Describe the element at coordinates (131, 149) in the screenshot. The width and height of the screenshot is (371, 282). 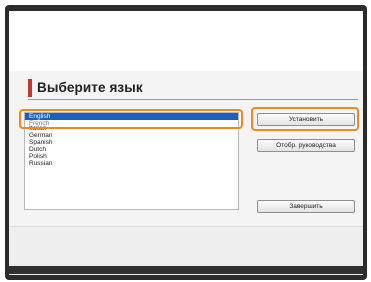
I see `language-option: Dutch` at that location.